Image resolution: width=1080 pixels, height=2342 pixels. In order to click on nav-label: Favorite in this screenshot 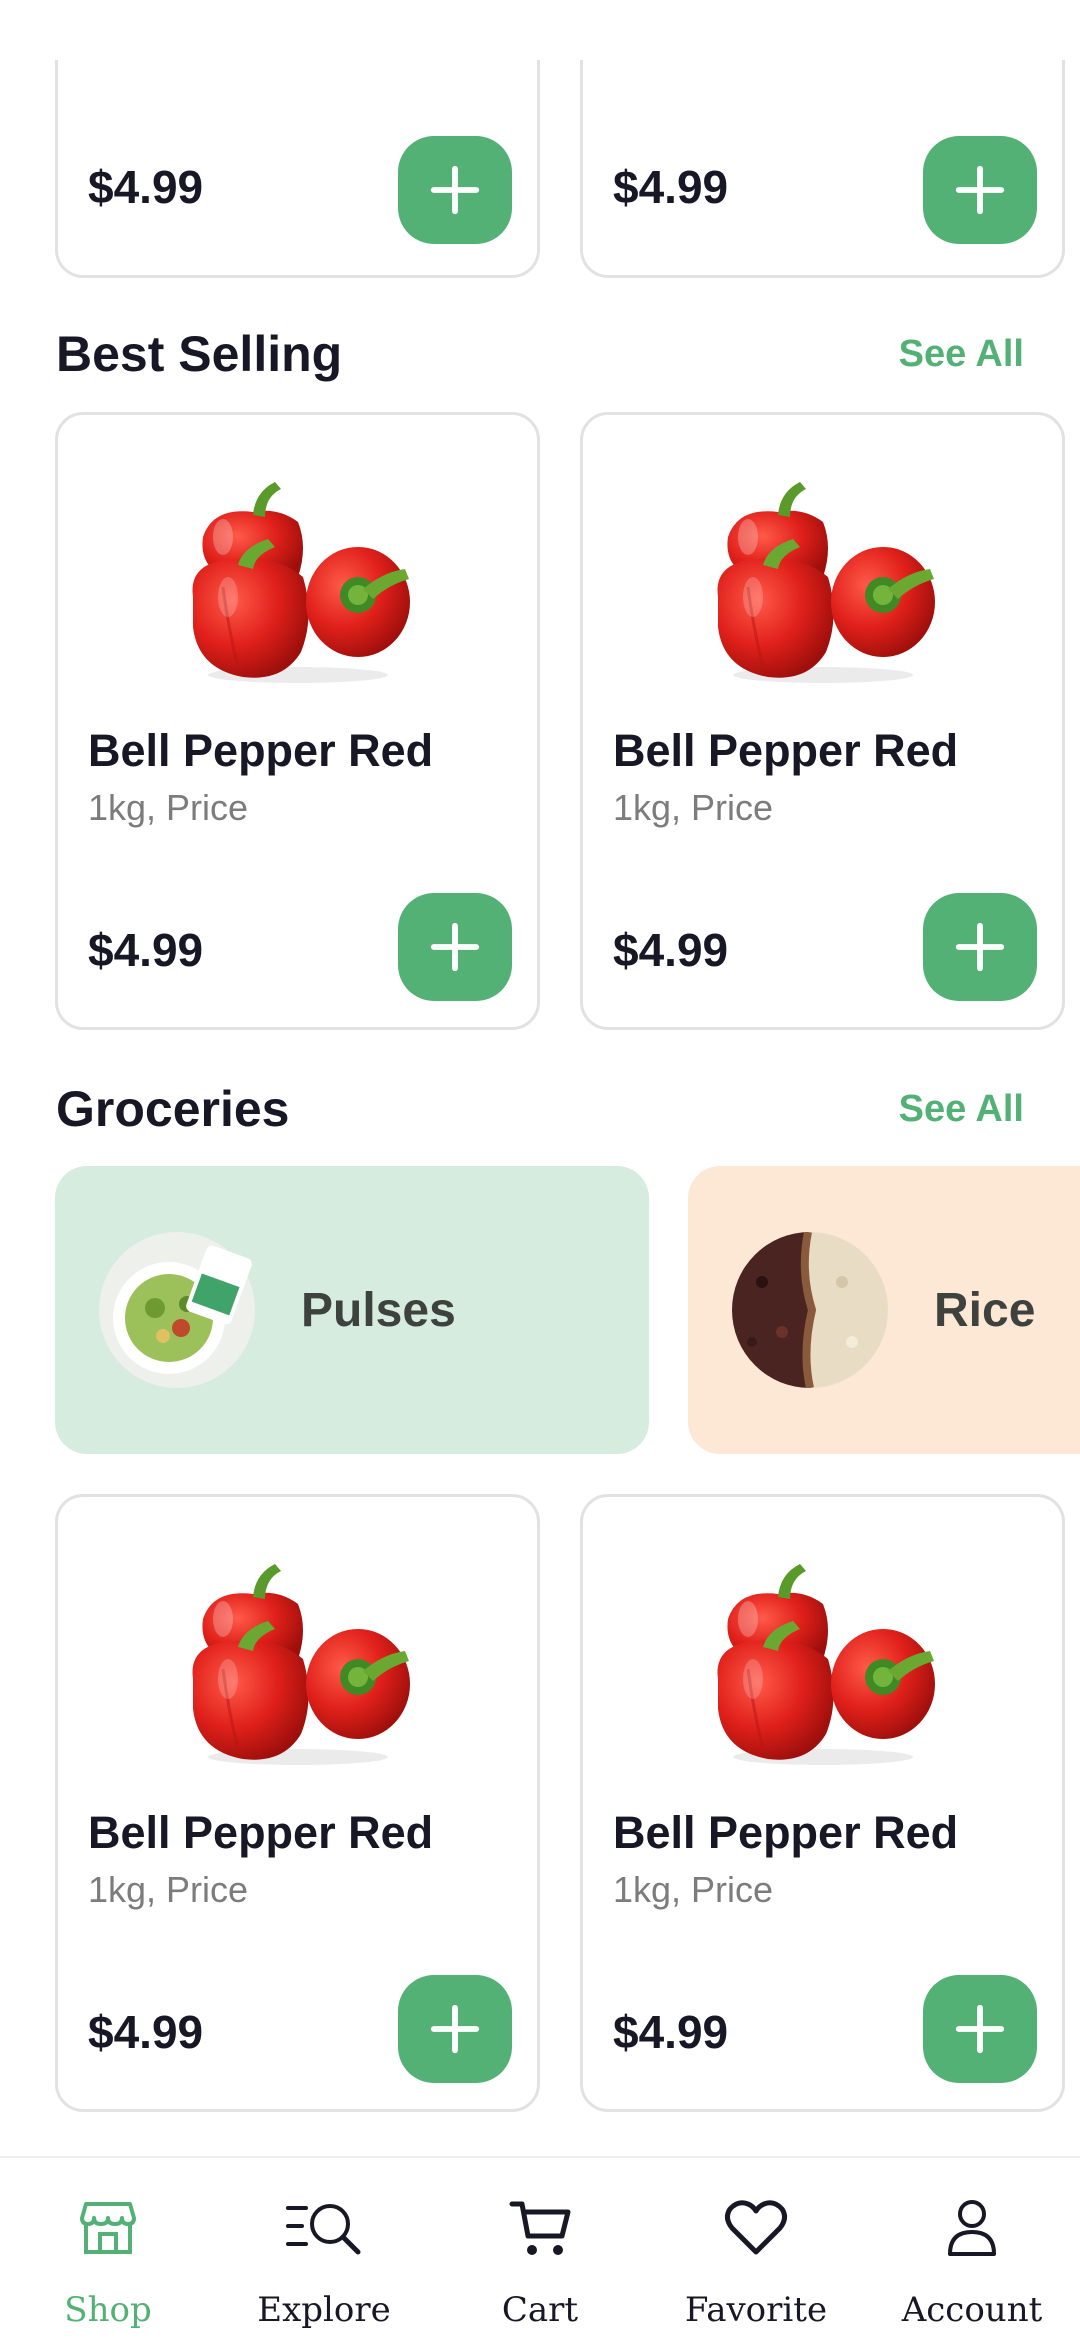, I will do `click(756, 2310)`.